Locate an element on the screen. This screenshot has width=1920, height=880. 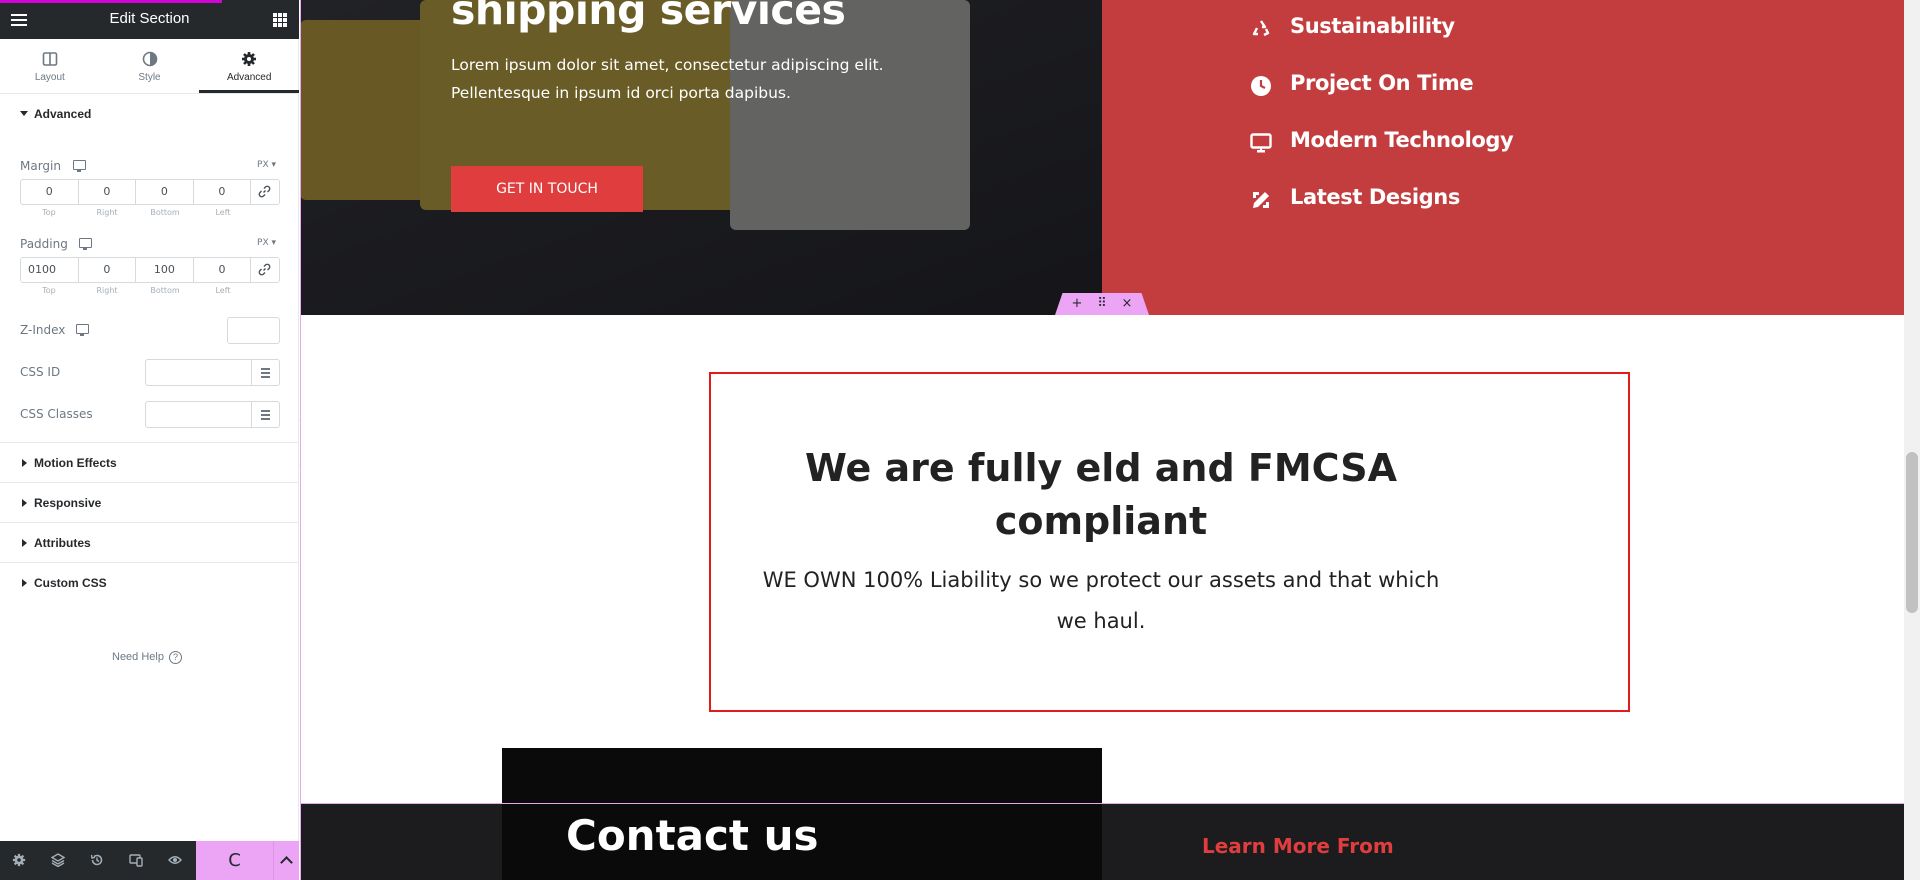
section-label: Attributes is located at coordinates (62, 543).